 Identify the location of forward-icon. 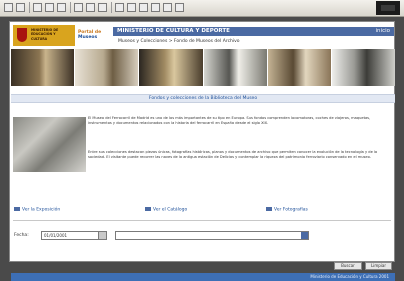
(20, 7).